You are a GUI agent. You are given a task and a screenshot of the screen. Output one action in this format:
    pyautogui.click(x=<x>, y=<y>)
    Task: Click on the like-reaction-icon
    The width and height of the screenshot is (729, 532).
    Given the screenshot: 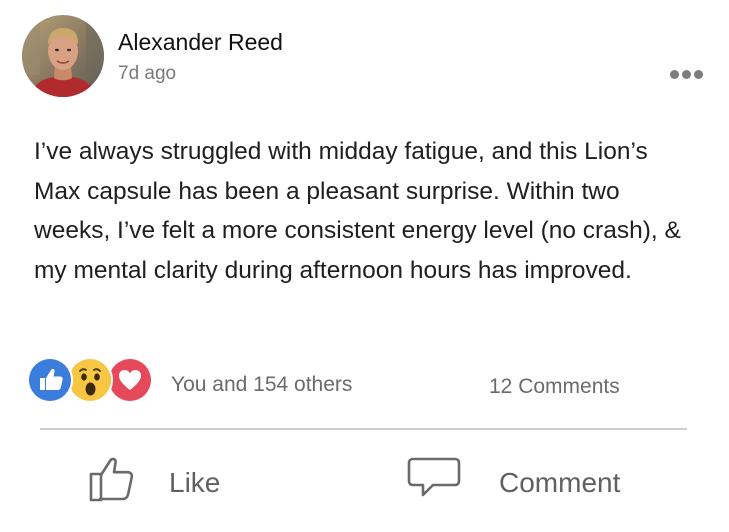 What is the action you would take?
    pyautogui.click(x=50, y=380)
    